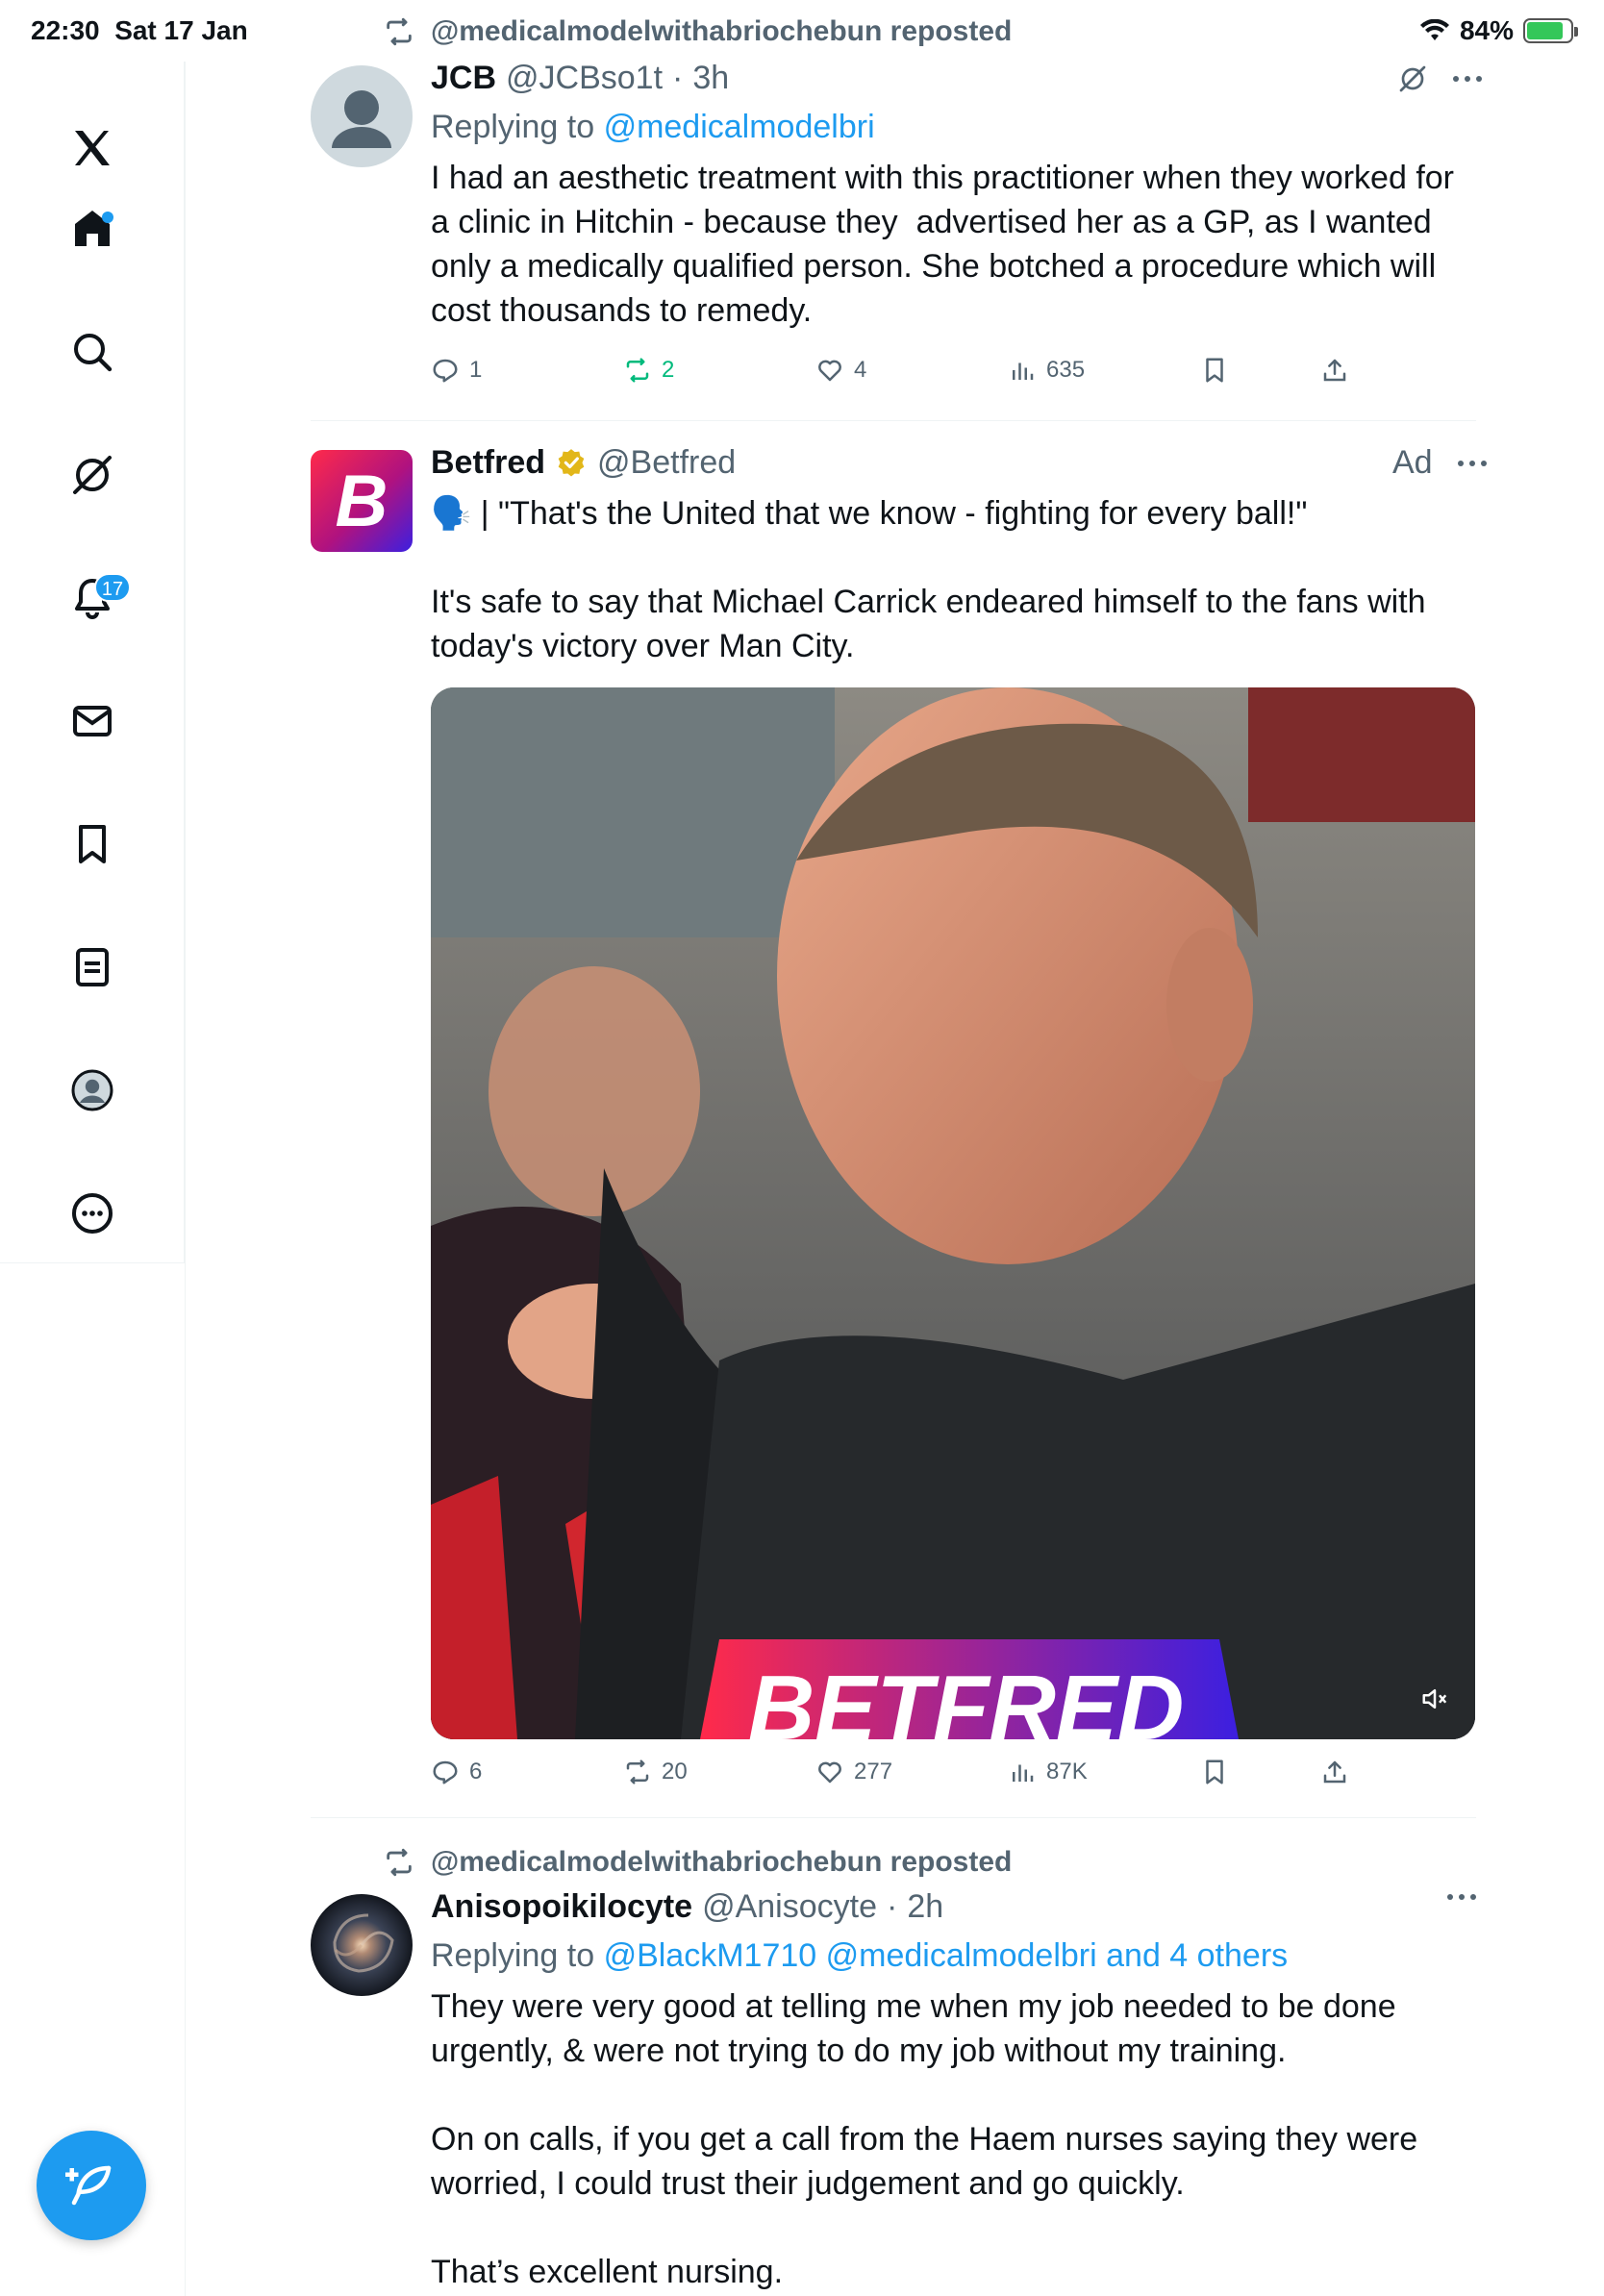  Describe the element at coordinates (1067, 1771) in the screenshot. I see `view-count: 87K` at that location.